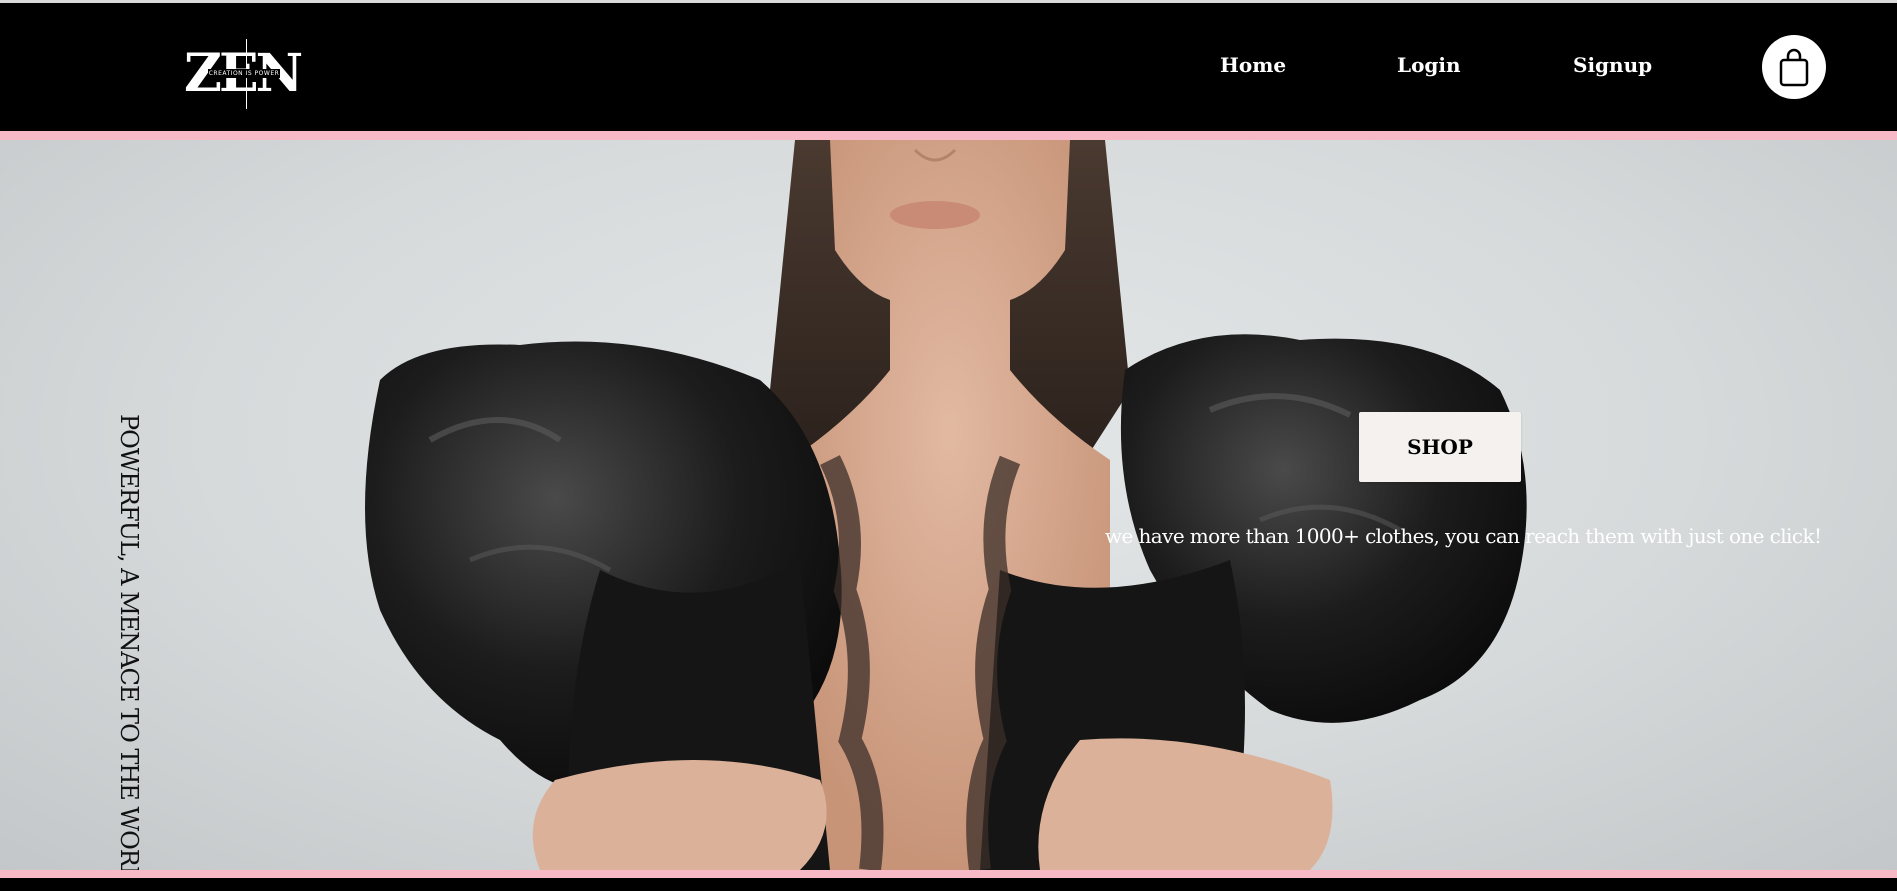  Describe the element at coordinates (1440, 447) in the screenshot. I see `shop-button: SHOP` at that location.